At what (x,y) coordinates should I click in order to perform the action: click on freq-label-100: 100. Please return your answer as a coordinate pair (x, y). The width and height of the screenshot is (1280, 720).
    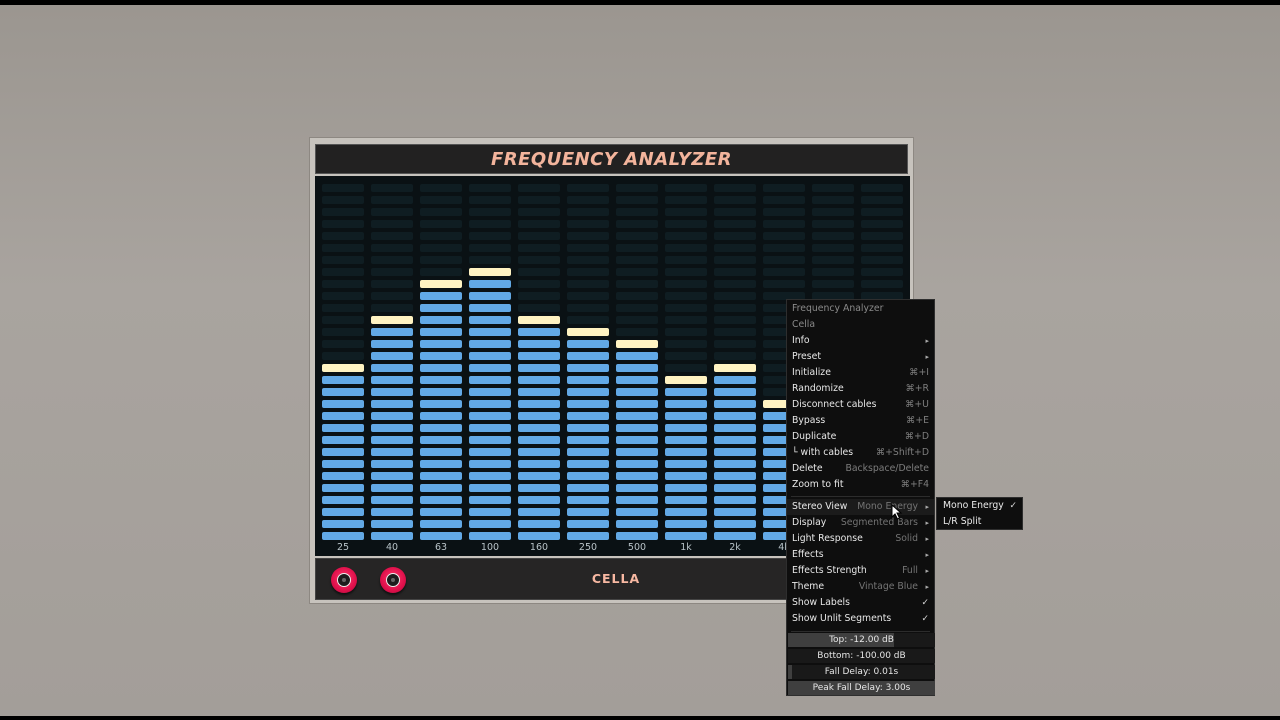
    Looking at the image, I should click on (490, 547).